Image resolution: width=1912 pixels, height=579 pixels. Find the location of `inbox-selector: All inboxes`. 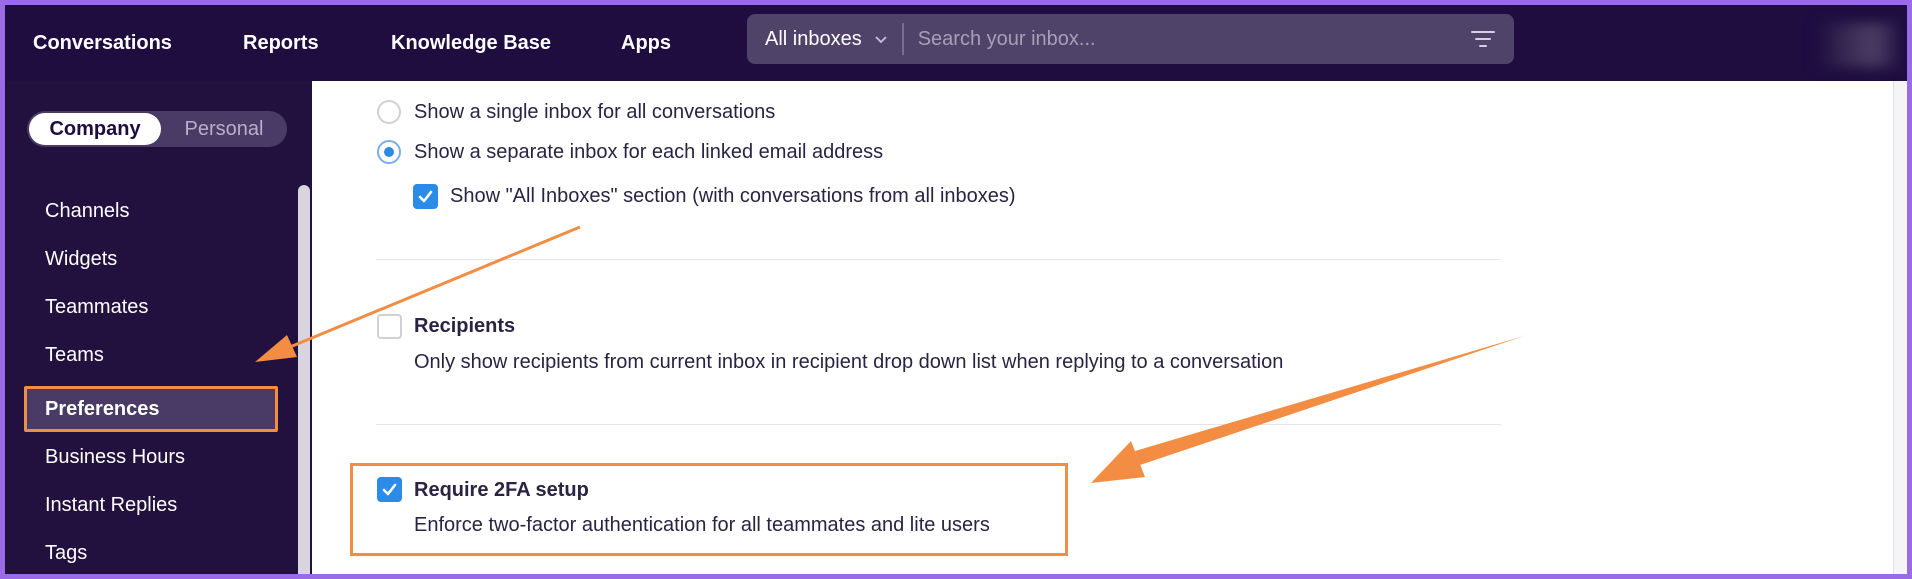

inbox-selector: All inboxes is located at coordinates (824, 39).